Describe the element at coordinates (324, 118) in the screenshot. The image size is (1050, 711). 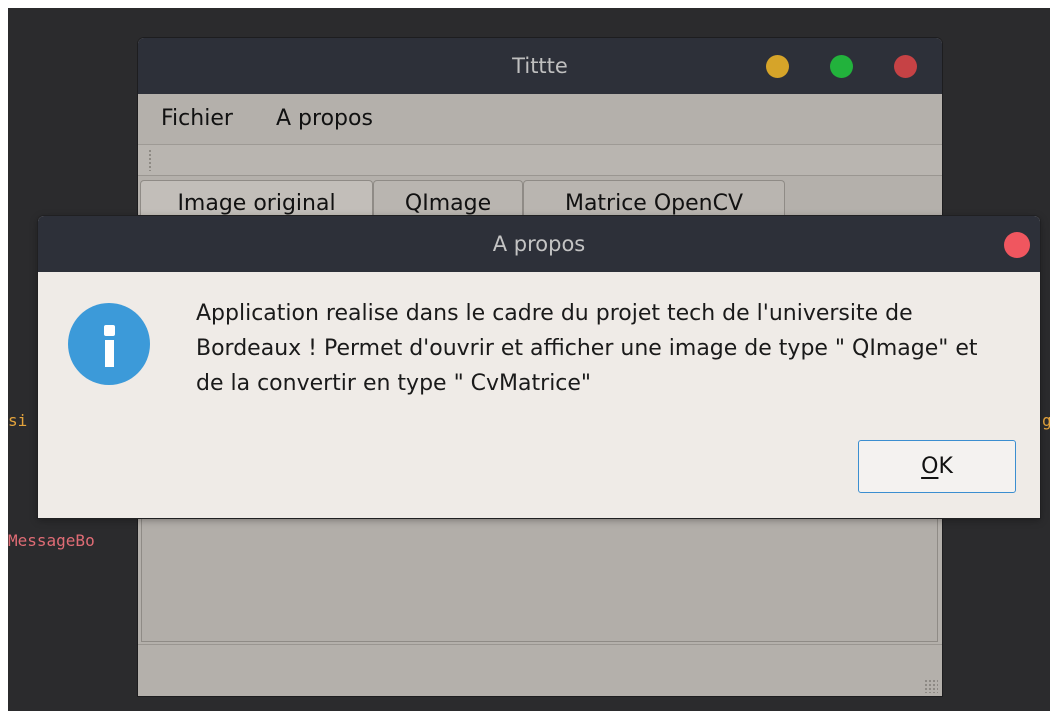
I see `menu-a-propos: A propos` at that location.